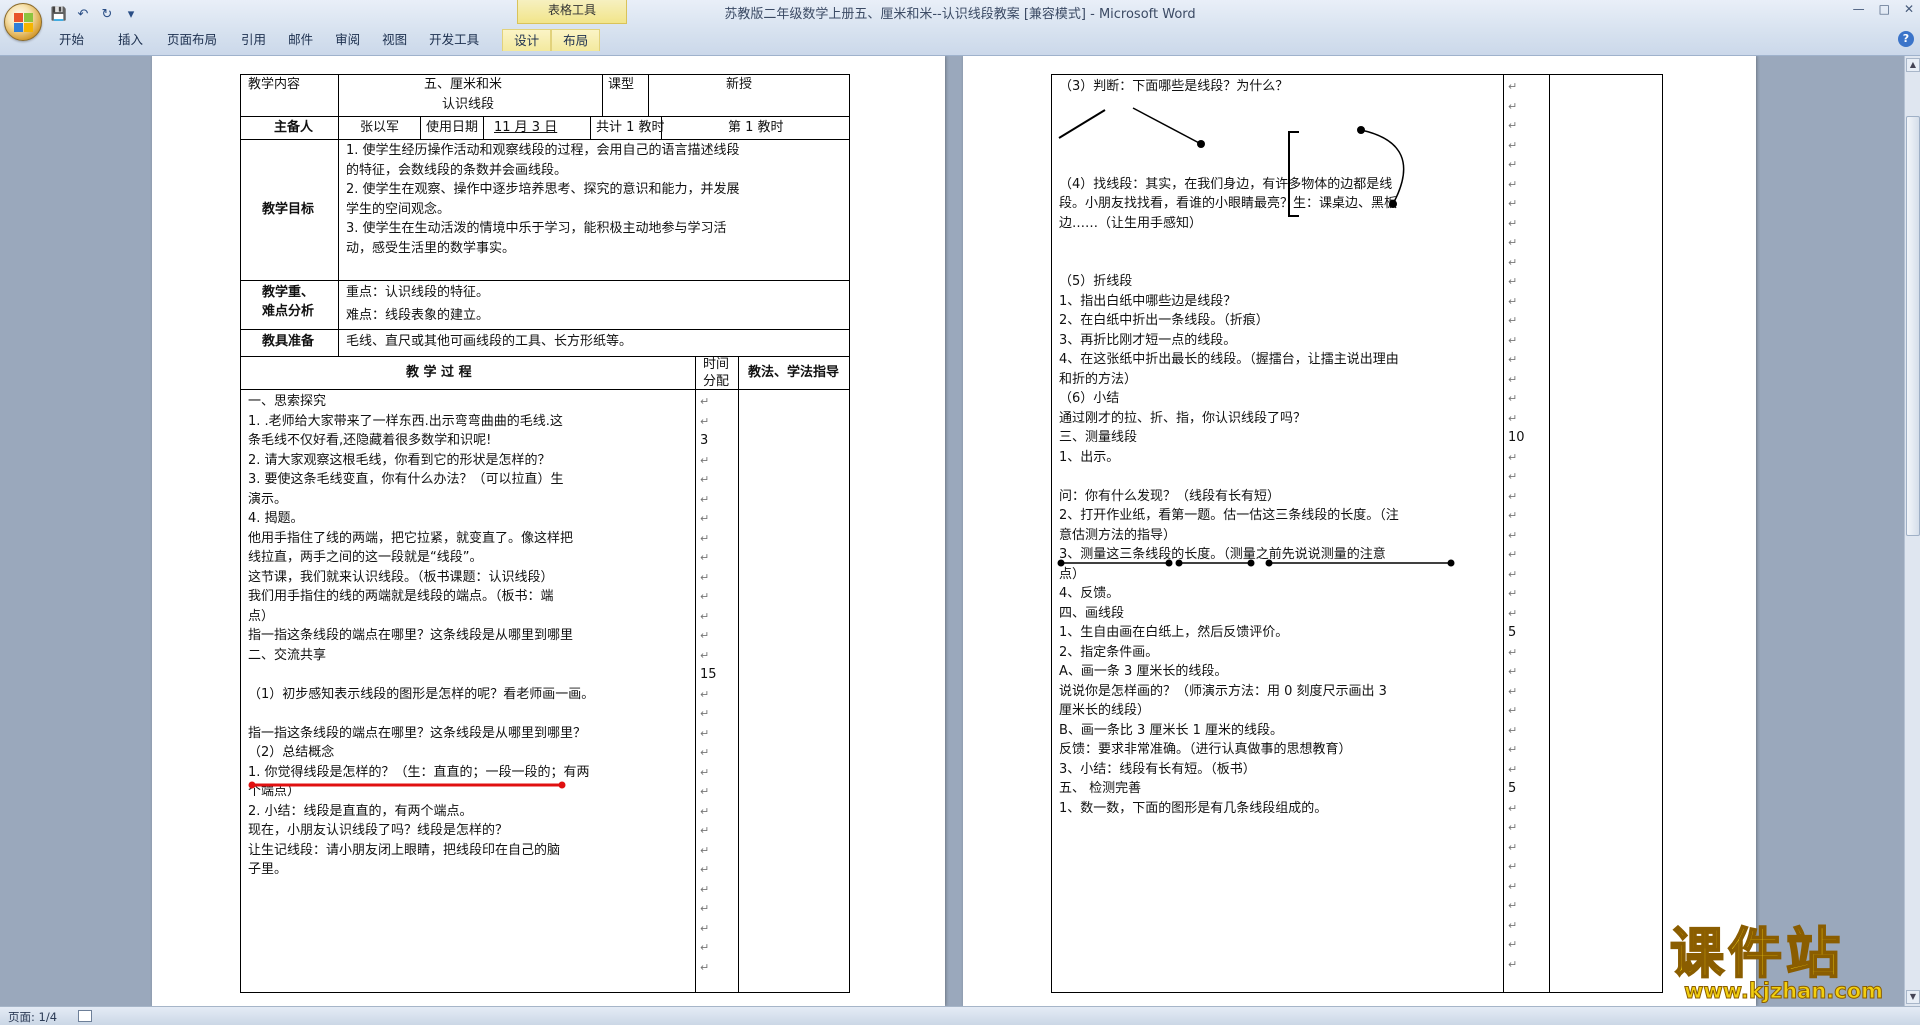  What do you see at coordinates (398, 209) in the screenshot?
I see `goal-line: 学生的空间观念。` at bounding box center [398, 209].